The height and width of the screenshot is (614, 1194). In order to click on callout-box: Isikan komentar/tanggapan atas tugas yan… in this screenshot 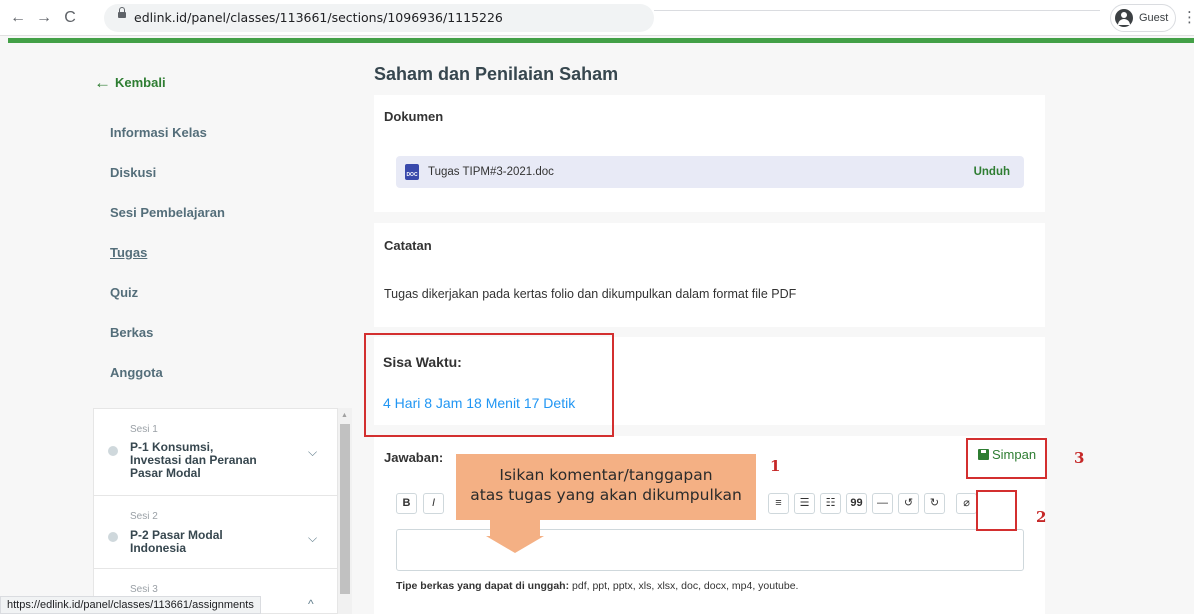, I will do `click(606, 487)`.